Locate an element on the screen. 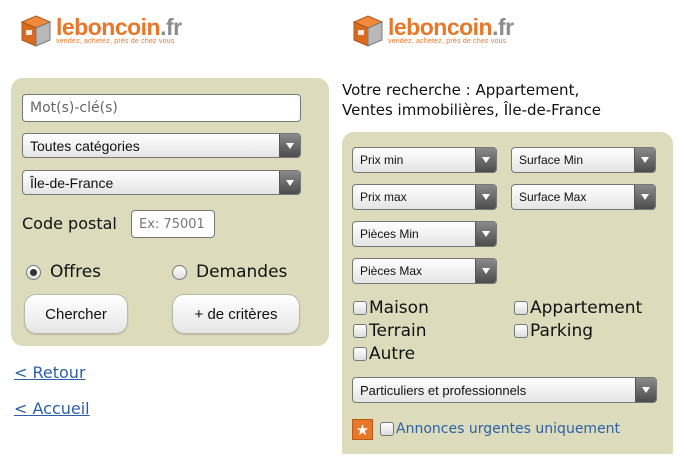 The height and width of the screenshot is (461, 680). checkbox-parking-label: Parking is located at coordinates (562, 331).